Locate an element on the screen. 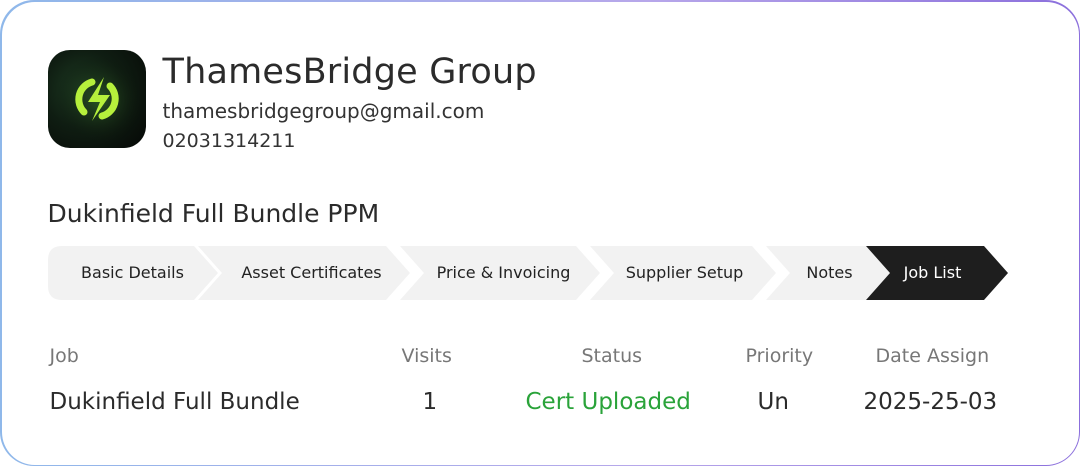  cell-job: Dukinfield Full Bundle is located at coordinates (174, 401).